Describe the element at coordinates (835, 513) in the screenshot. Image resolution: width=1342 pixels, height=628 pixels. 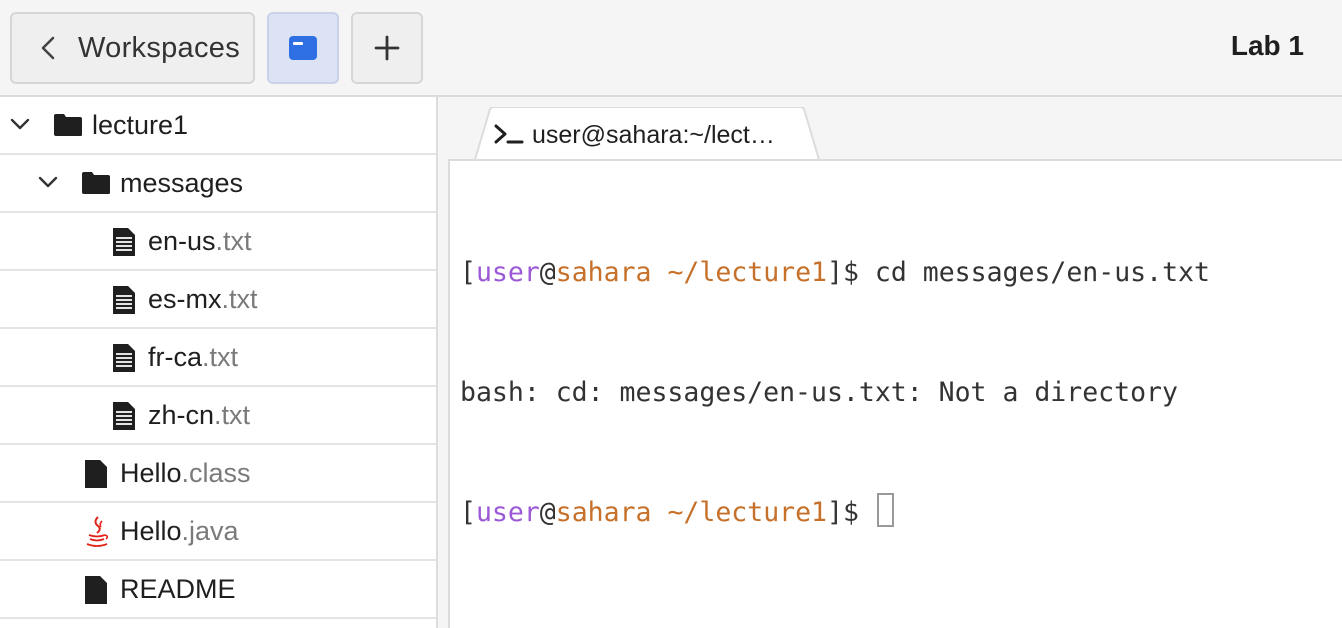
I see `terminal-line-prompt: [user@sahara ~/lecture1]$` at that location.